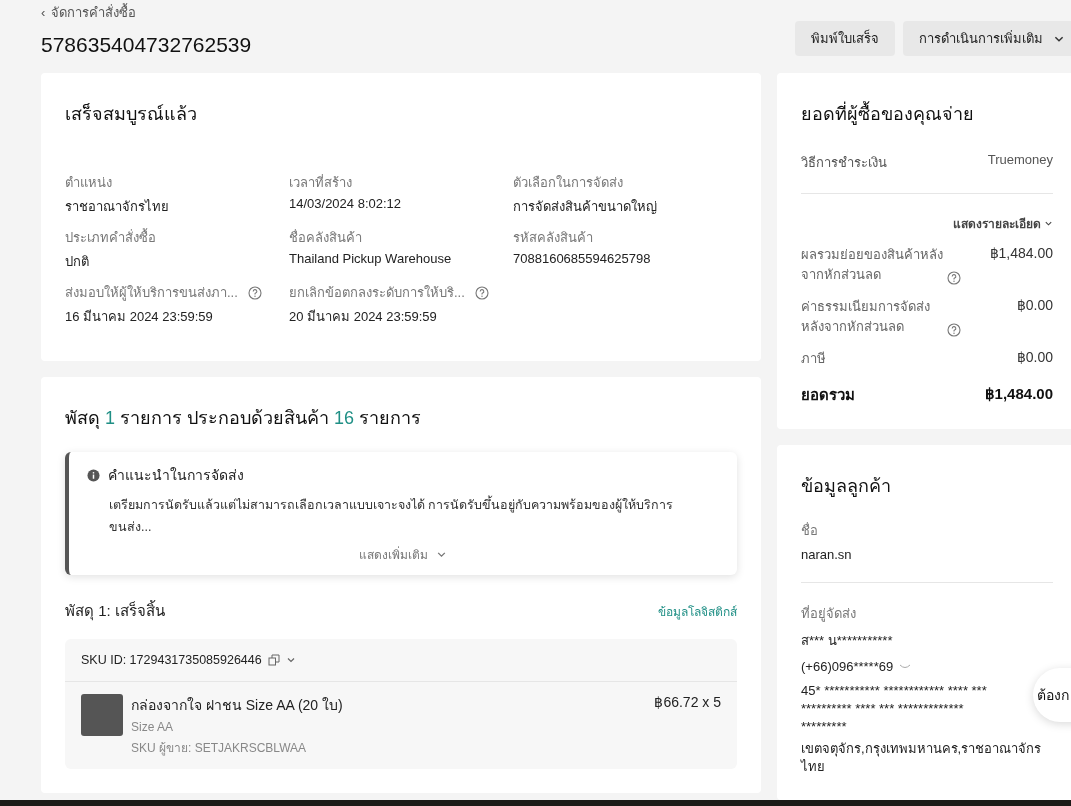  What do you see at coordinates (846, 487) in the screenshot?
I see `card-title: ข้อมูลลูกค้า` at bounding box center [846, 487].